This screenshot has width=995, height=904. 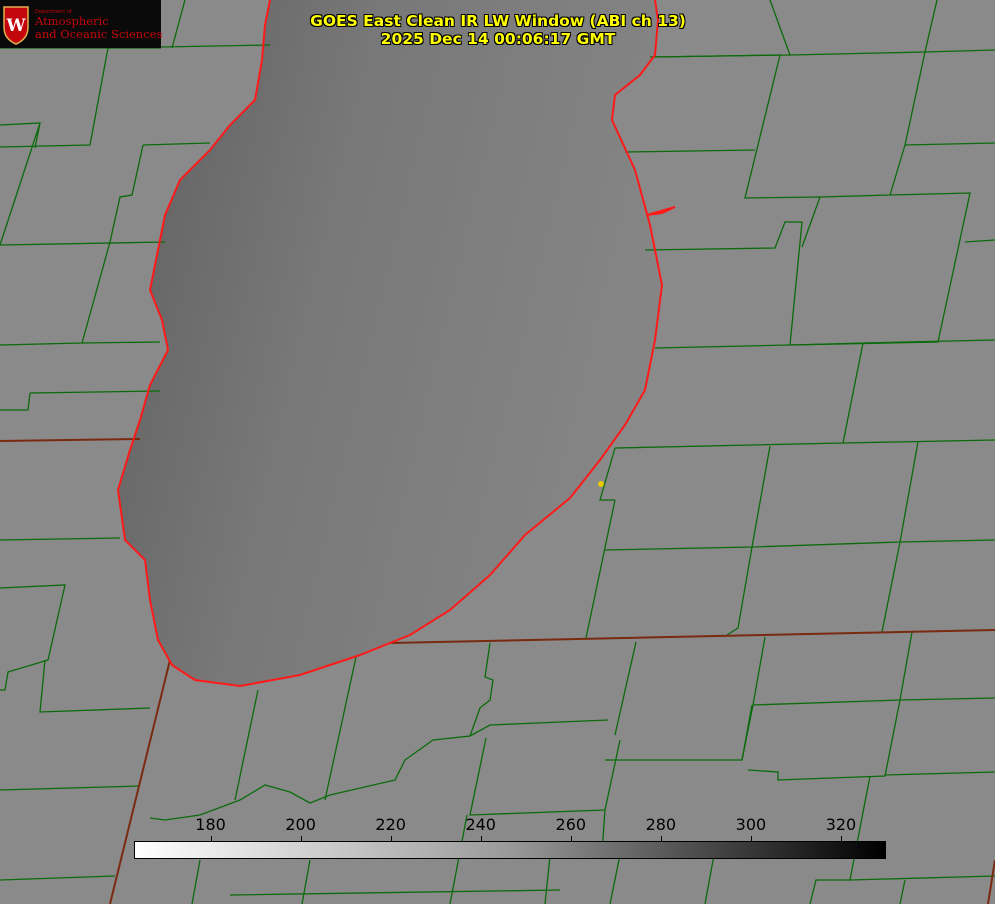 What do you see at coordinates (390, 824) in the screenshot?
I see `colorbar-tick-label: 220` at bounding box center [390, 824].